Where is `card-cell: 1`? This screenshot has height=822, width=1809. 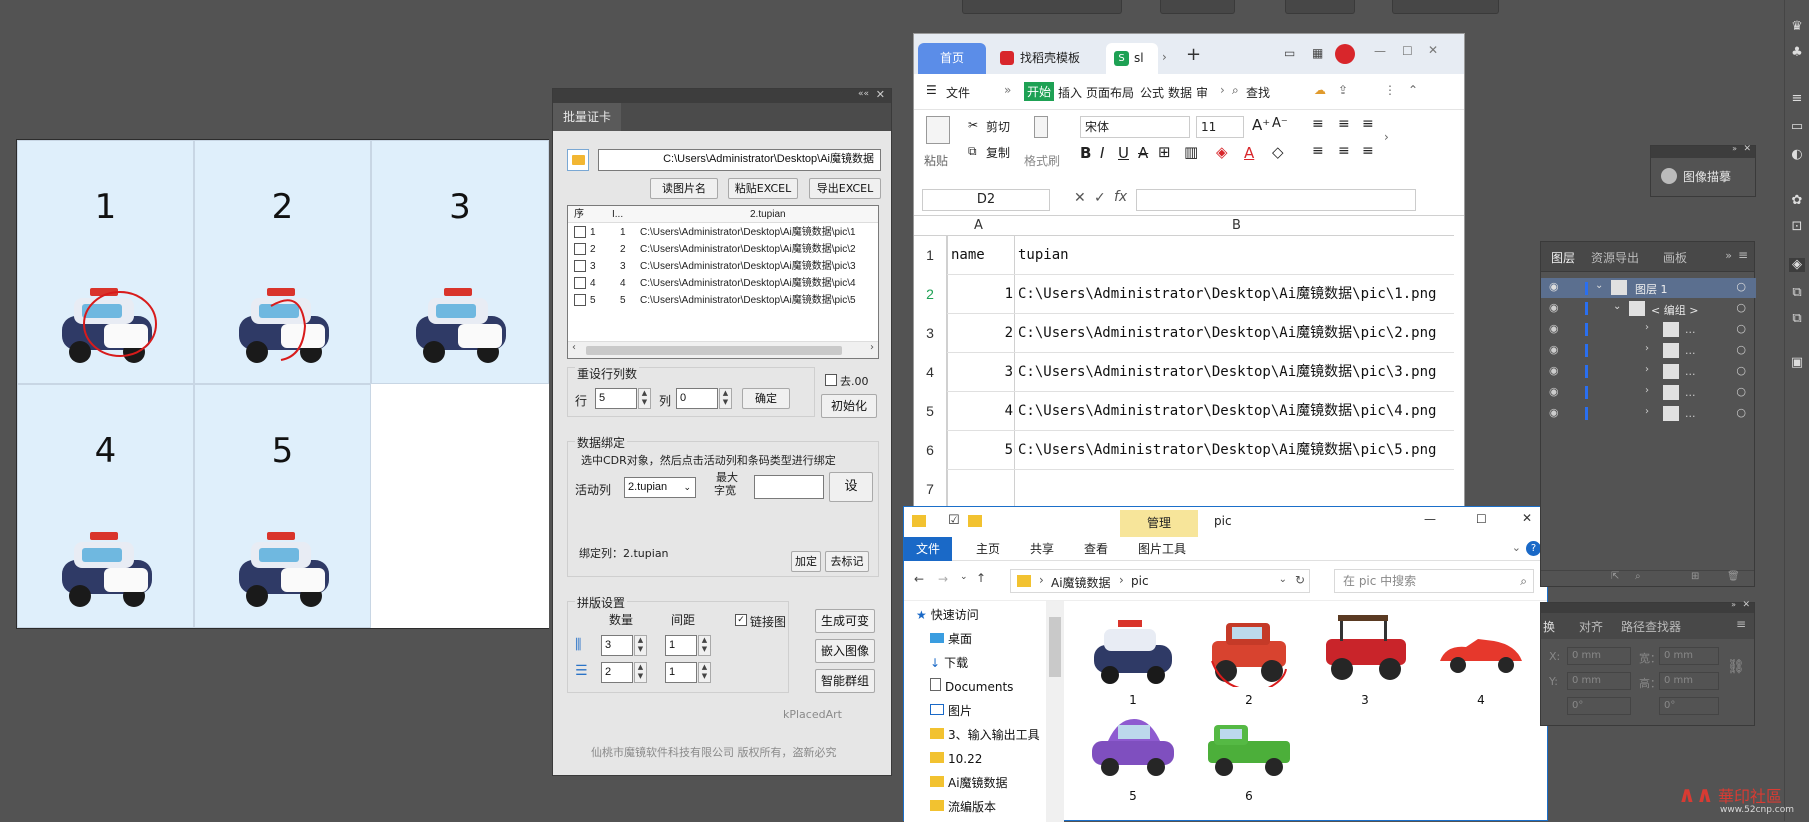
card-cell: 1 is located at coordinates (105, 262).